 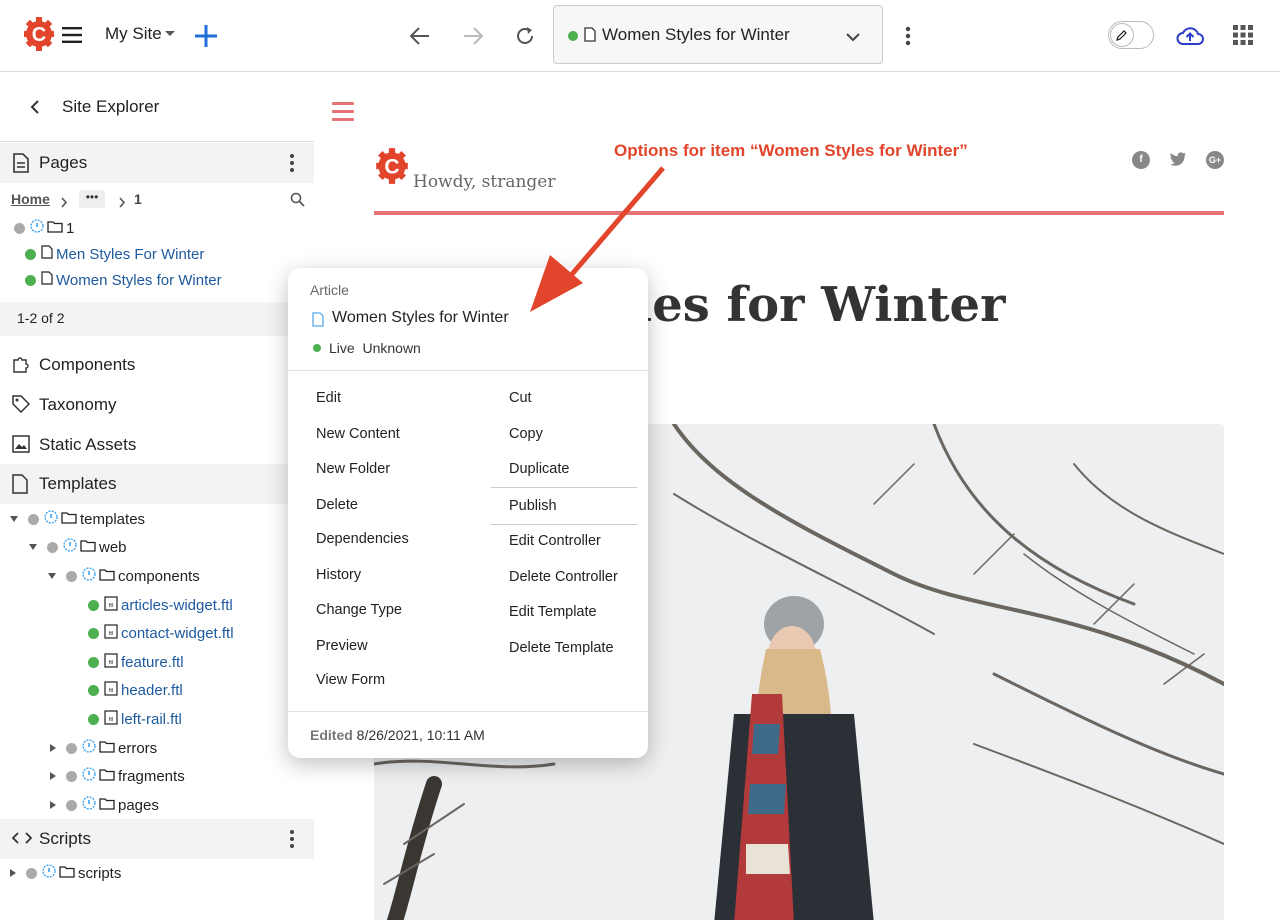 What do you see at coordinates (1141, 160) in the screenshot?
I see `facebook-icon: f` at bounding box center [1141, 160].